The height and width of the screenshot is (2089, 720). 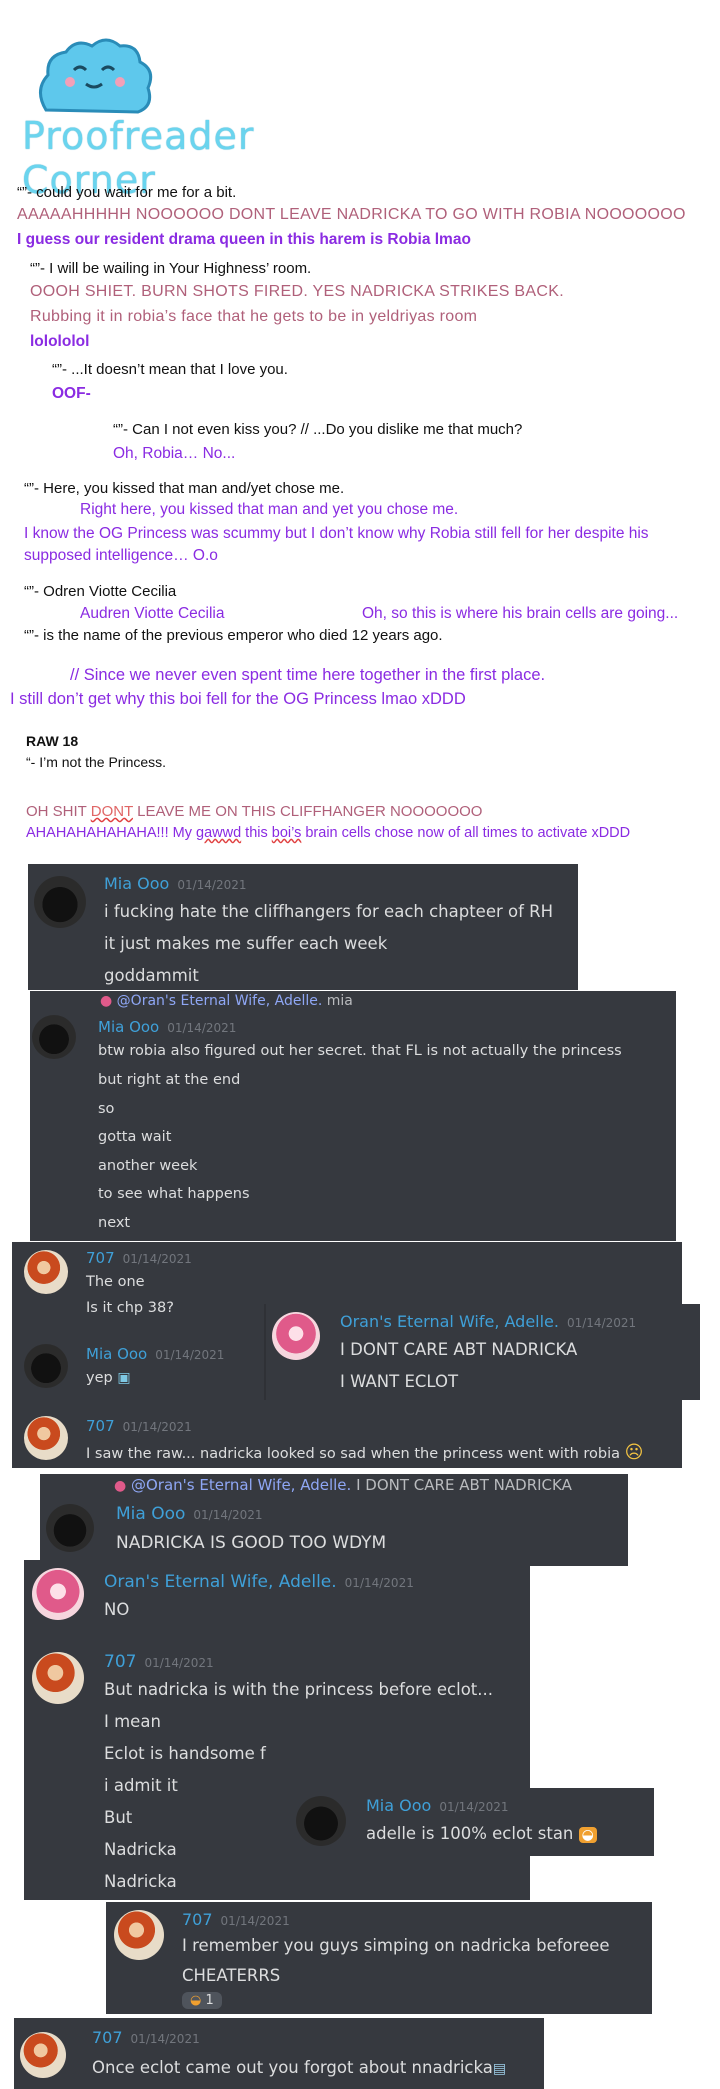 I want to click on line-14b: supposed intelligence… O.o, so click(x=121, y=555).